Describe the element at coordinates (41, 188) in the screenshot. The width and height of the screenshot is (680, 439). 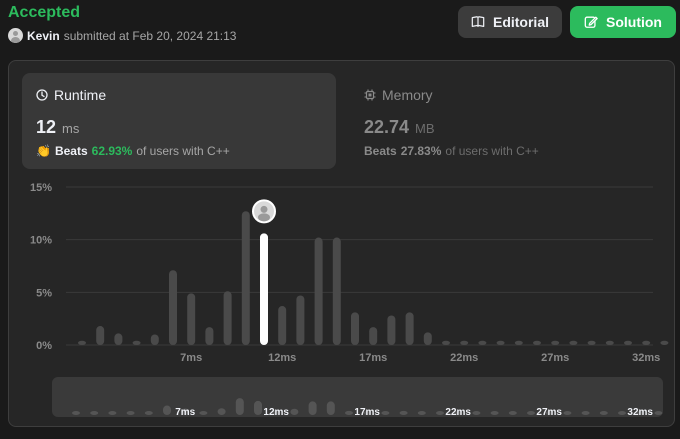
I see `y-tick-label: 15%` at that location.